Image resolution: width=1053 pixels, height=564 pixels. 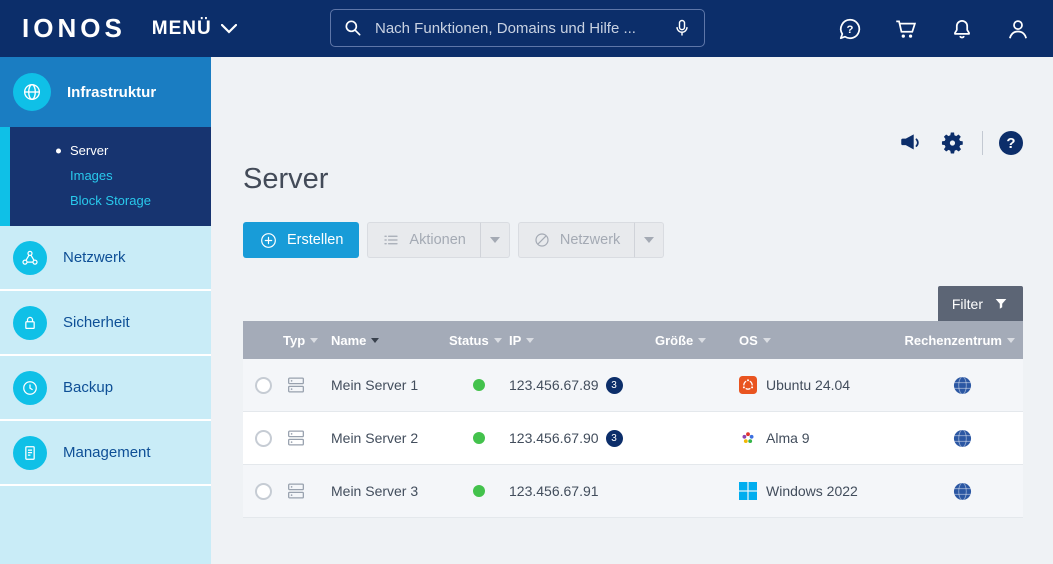 I want to click on account-icon, so click(x=1018, y=29).